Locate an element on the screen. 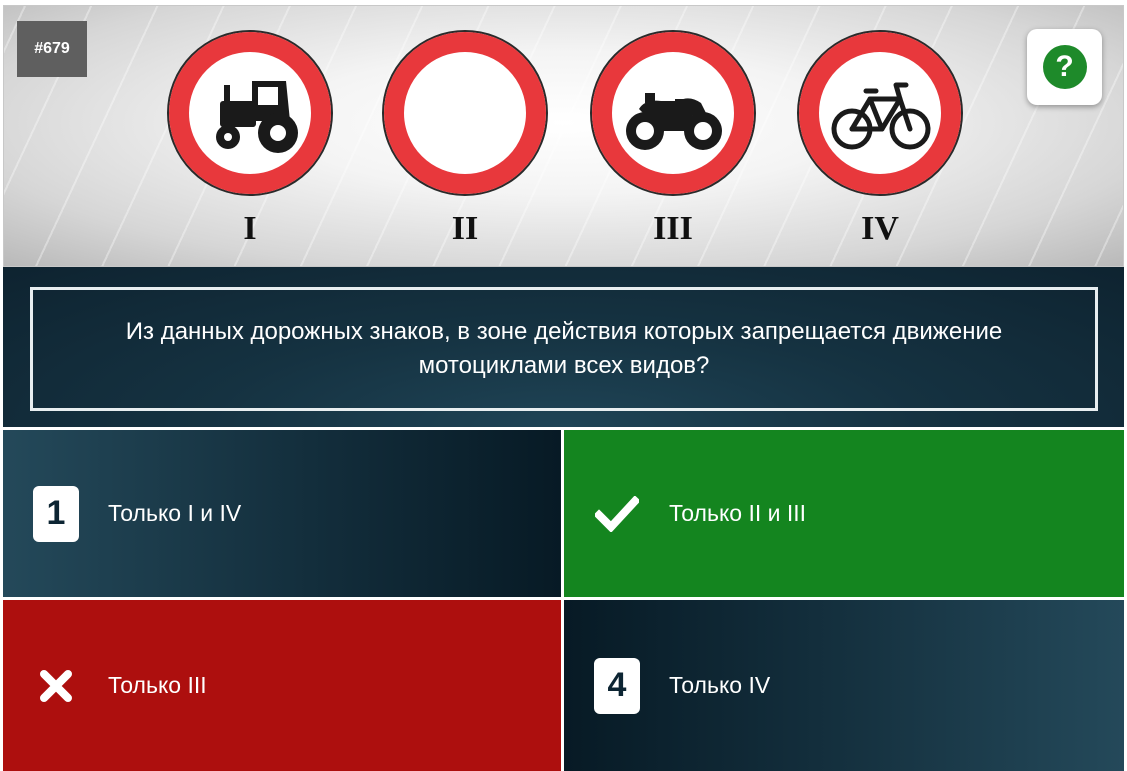  help-button: ? is located at coordinates (1064, 67).